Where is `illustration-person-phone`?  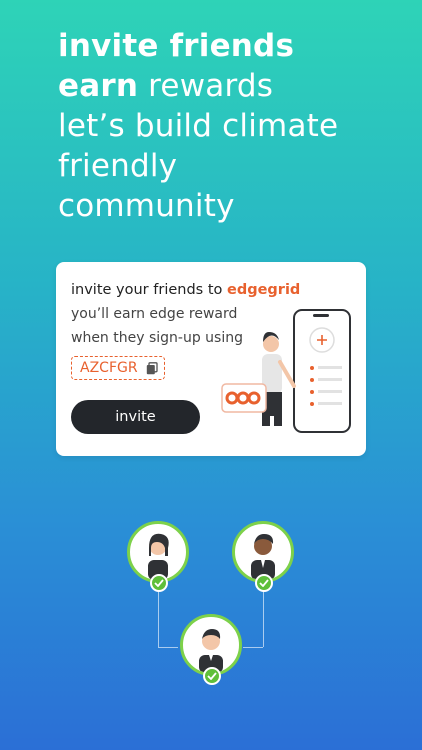 illustration-person-phone is located at coordinates (286, 371).